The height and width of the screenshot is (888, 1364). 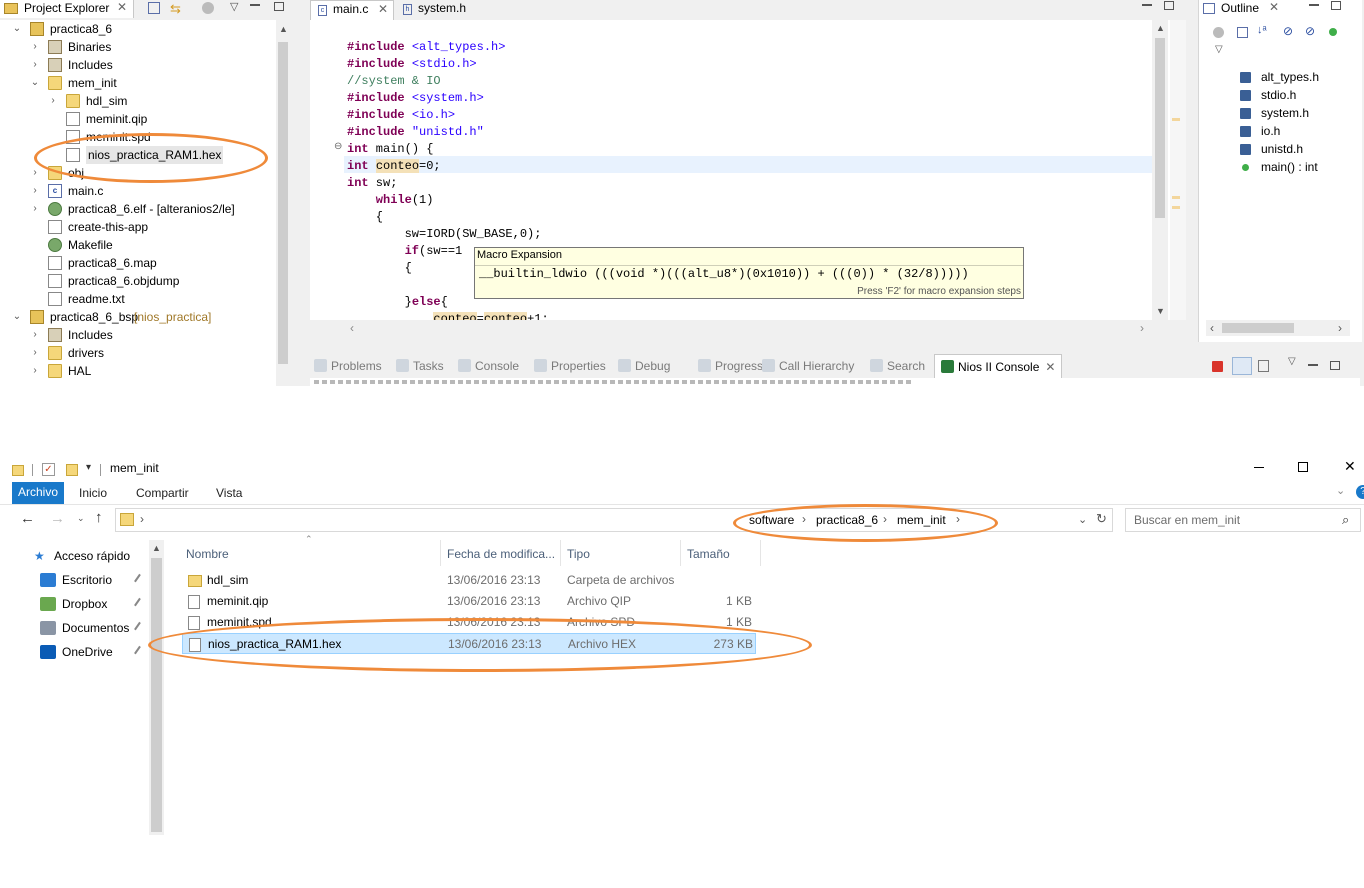 What do you see at coordinates (1262, 30) in the screenshot?
I see `sort-icon: ↓ᵃ` at bounding box center [1262, 30].